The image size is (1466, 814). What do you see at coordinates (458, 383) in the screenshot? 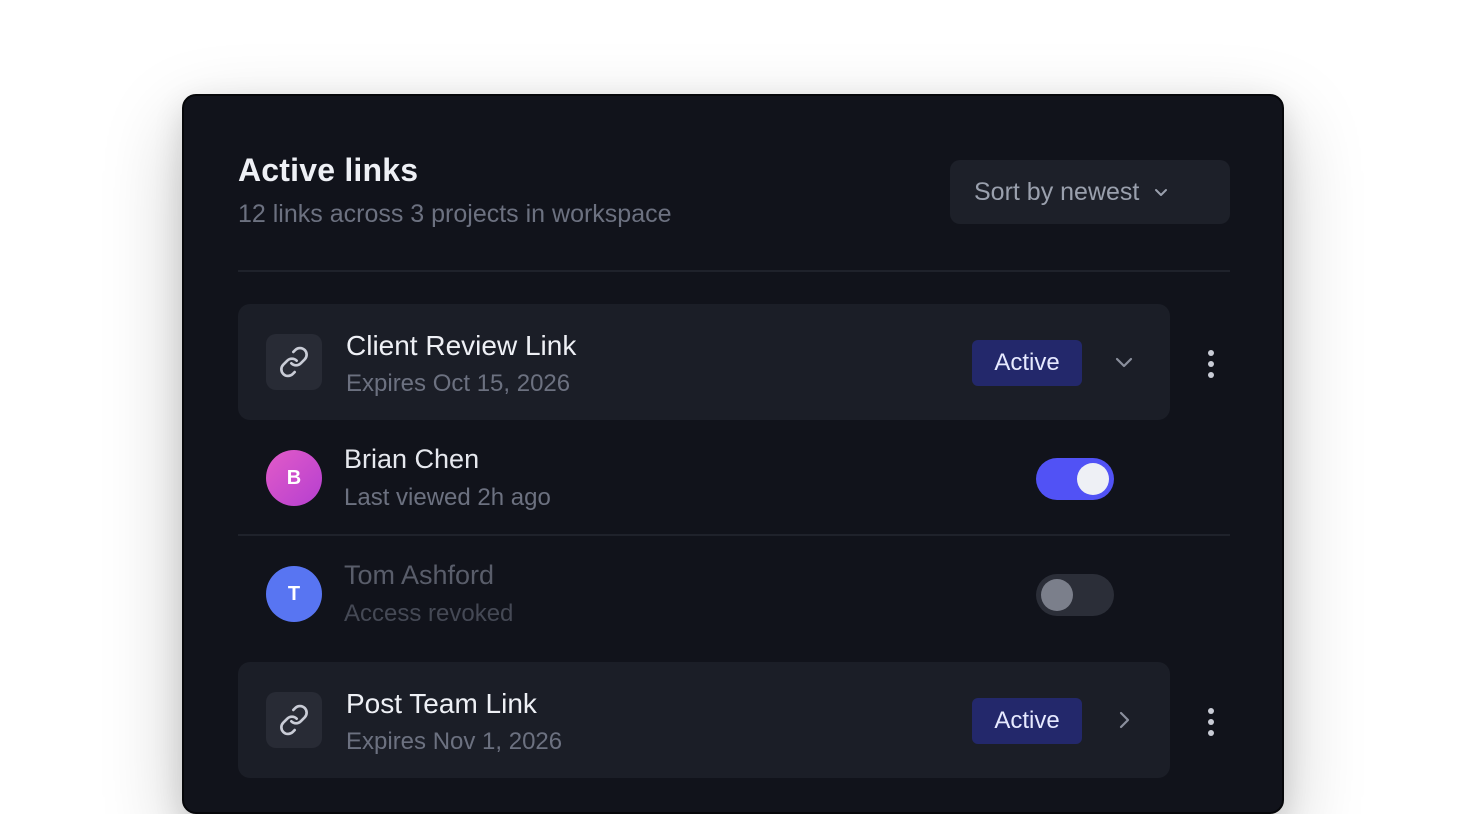
I see `link-expiry: Expires Oct 15, 2026` at bounding box center [458, 383].